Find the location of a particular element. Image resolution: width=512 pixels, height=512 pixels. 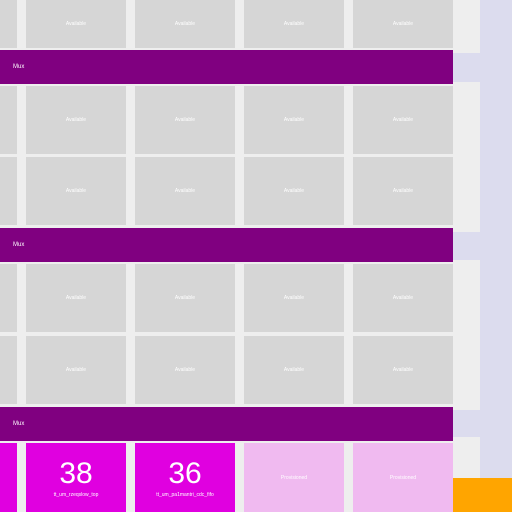

tile-used is located at coordinates (8, 477).